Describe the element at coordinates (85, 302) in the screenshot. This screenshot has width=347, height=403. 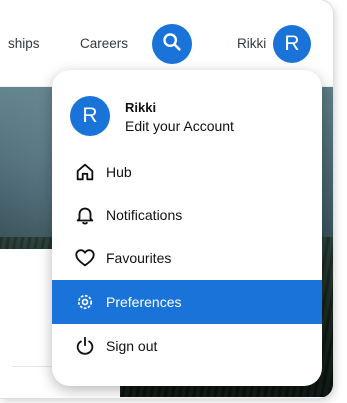
I see `gear-icon` at that location.